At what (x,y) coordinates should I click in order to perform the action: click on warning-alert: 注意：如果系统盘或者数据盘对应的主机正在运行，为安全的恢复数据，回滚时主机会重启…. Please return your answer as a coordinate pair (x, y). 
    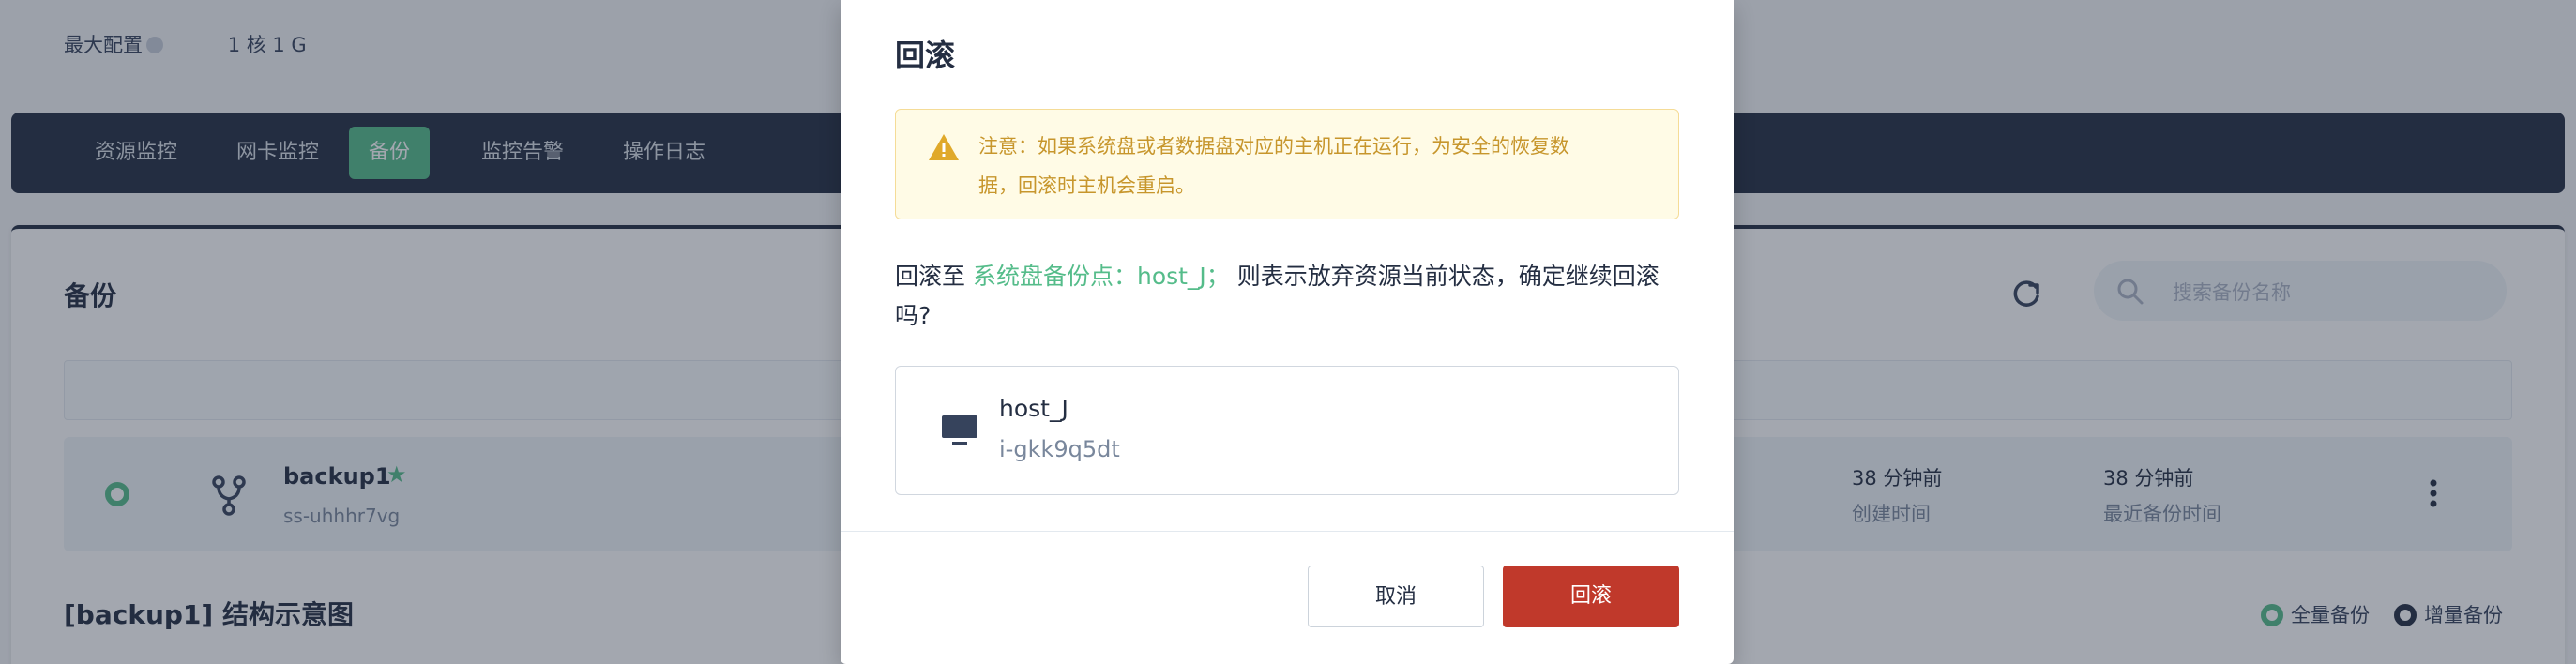
    Looking at the image, I should click on (1287, 164).